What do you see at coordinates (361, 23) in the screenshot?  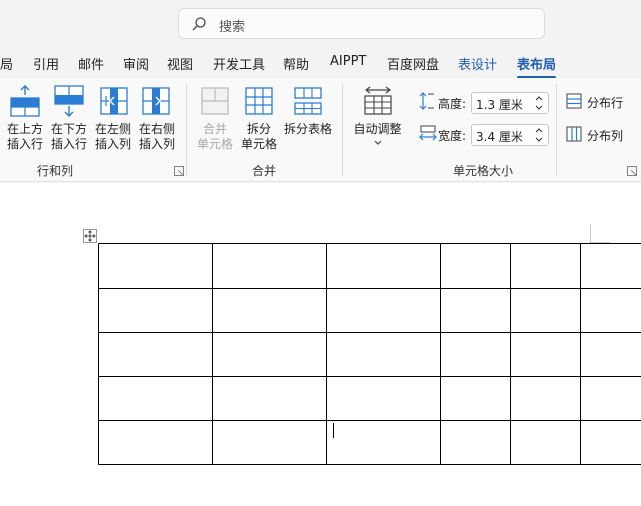 I see `search-box: 搜索` at bounding box center [361, 23].